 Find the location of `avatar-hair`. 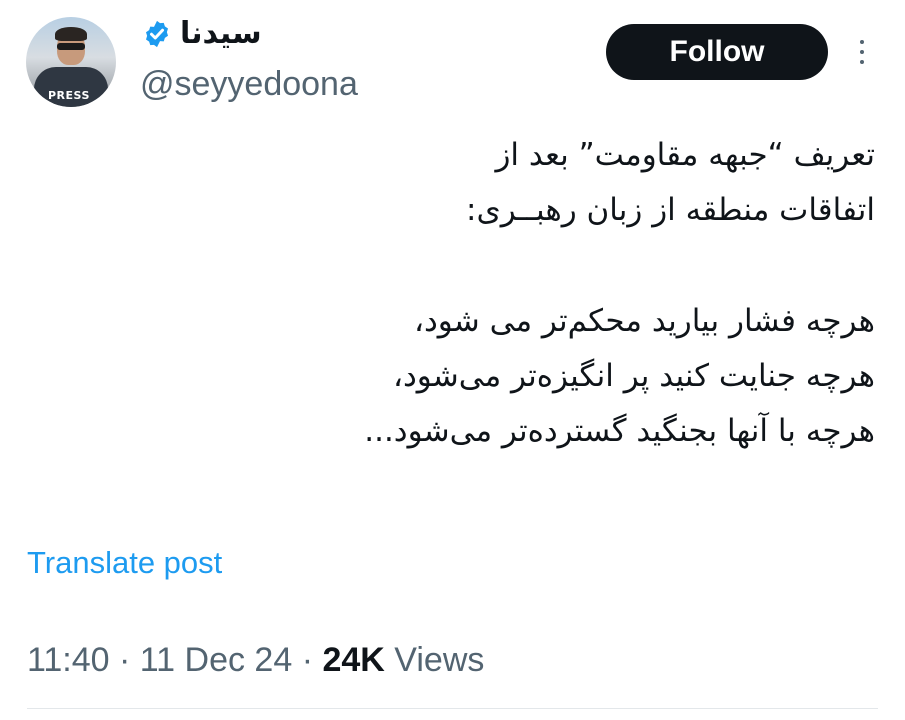

avatar-hair is located at coordinates (71, 34).